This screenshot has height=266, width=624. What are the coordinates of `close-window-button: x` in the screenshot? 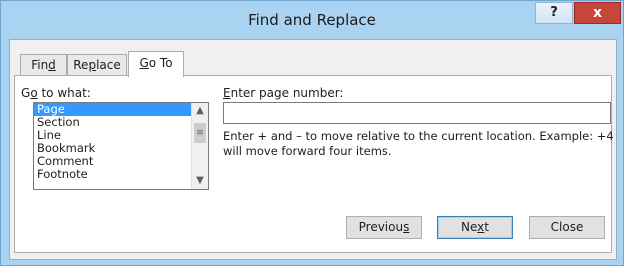 It's located at (597, 13).